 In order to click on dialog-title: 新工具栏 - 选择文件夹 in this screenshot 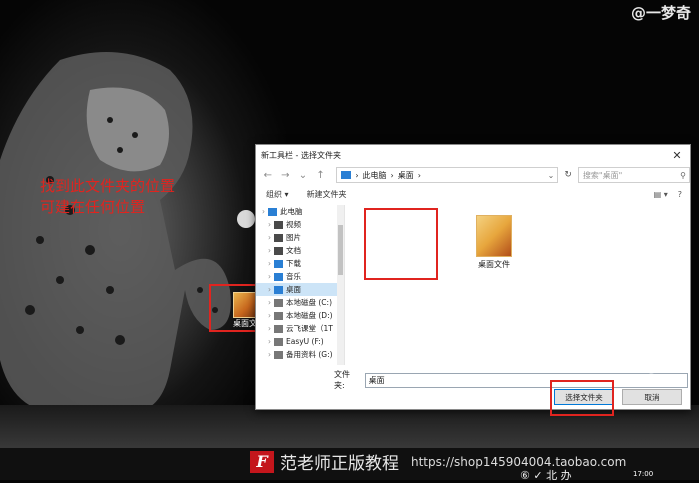, I will do `click(301, 155)`.